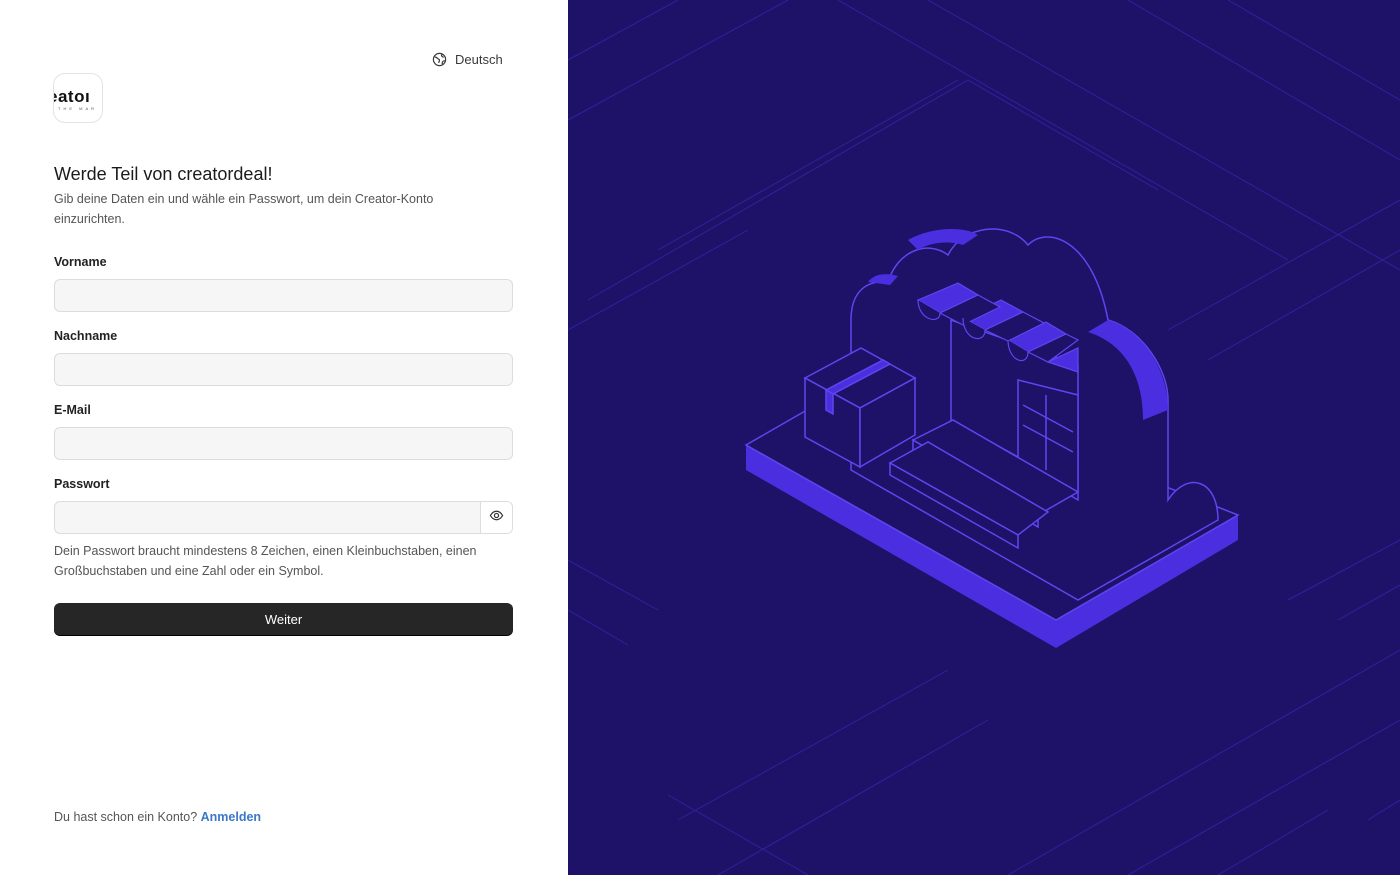 This screenshot has width=1400, height=875. What do you see at coordinates (479, 59) in the screenshot?
I see `language-label: Deutsch` at bounding box center [479, 59].